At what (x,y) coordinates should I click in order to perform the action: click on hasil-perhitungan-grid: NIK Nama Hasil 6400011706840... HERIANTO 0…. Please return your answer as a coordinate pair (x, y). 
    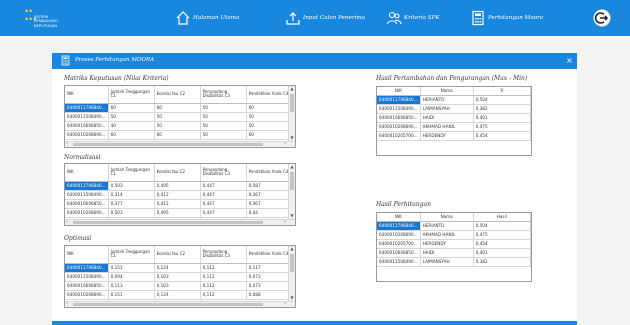
    Looking at the image, I should click on (454, 247).